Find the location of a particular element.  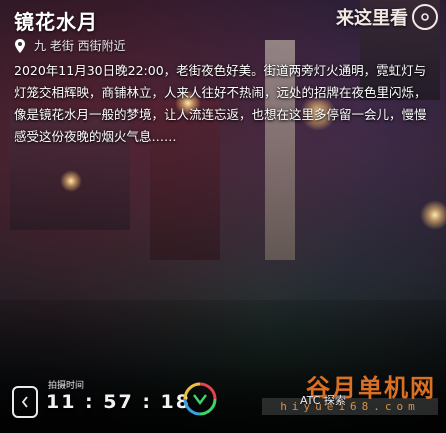

time-label: 拍摄时间 is located at coordinates (66, 386).